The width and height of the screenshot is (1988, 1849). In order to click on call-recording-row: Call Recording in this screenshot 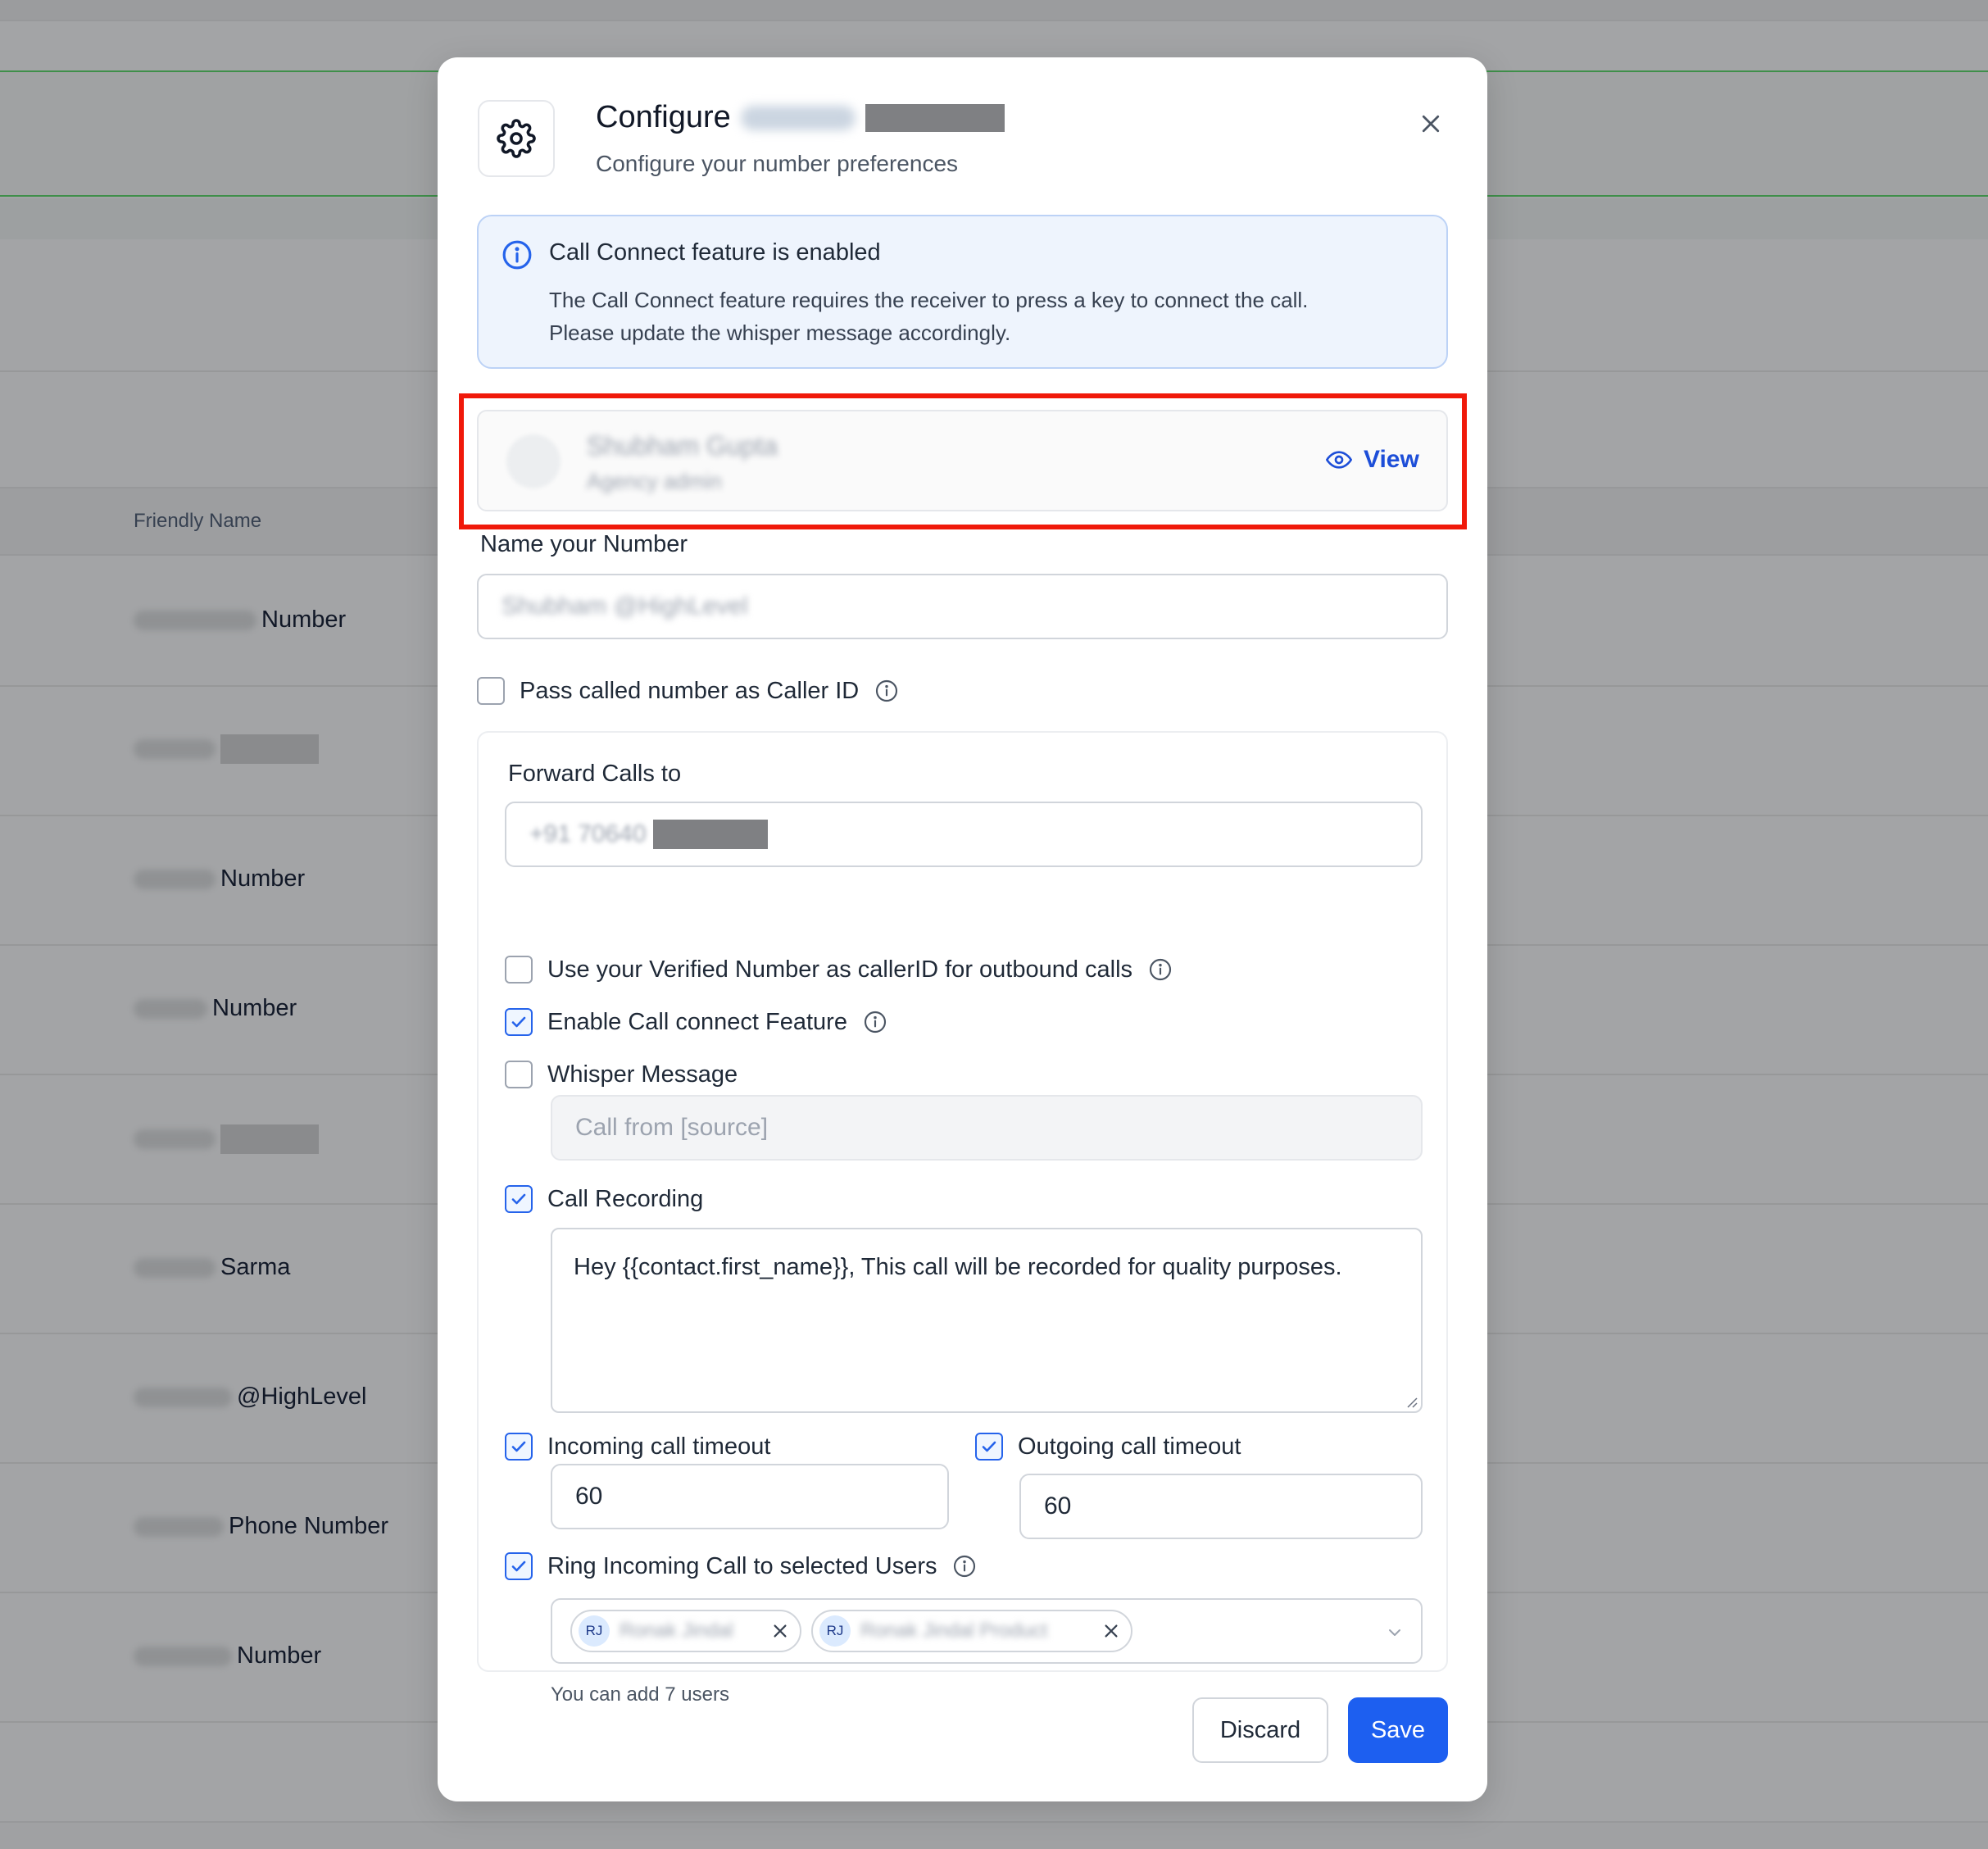, I will do `click(604, 1199)`.